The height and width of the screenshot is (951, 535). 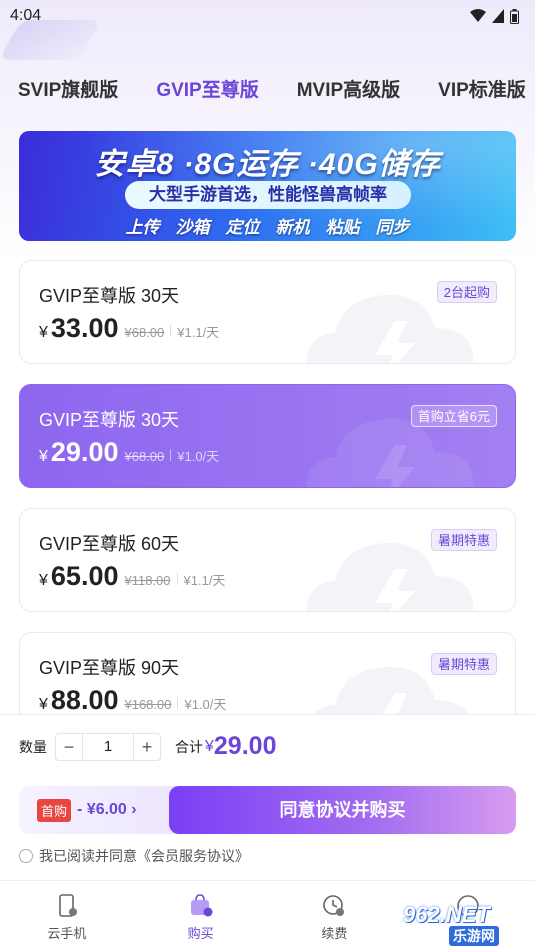 What do you see at coordinates (192, 227) in the screenshot?
I see `feature-sandbox: 沙箱` at bounding box center [192, 227].